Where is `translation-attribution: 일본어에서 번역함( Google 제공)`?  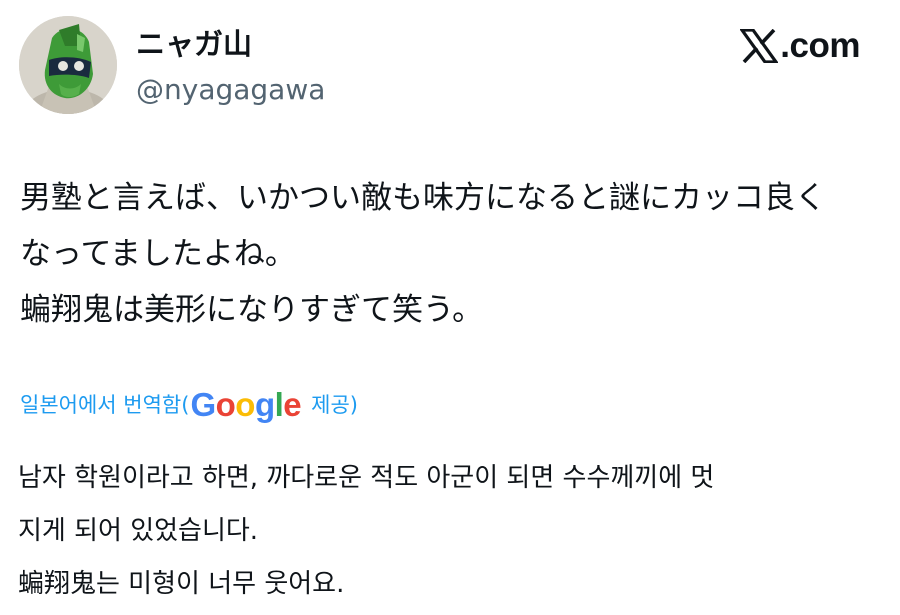
translation-attribution: 일본어에서 번역함( Google 제공) is located at coordinates (189, 405).